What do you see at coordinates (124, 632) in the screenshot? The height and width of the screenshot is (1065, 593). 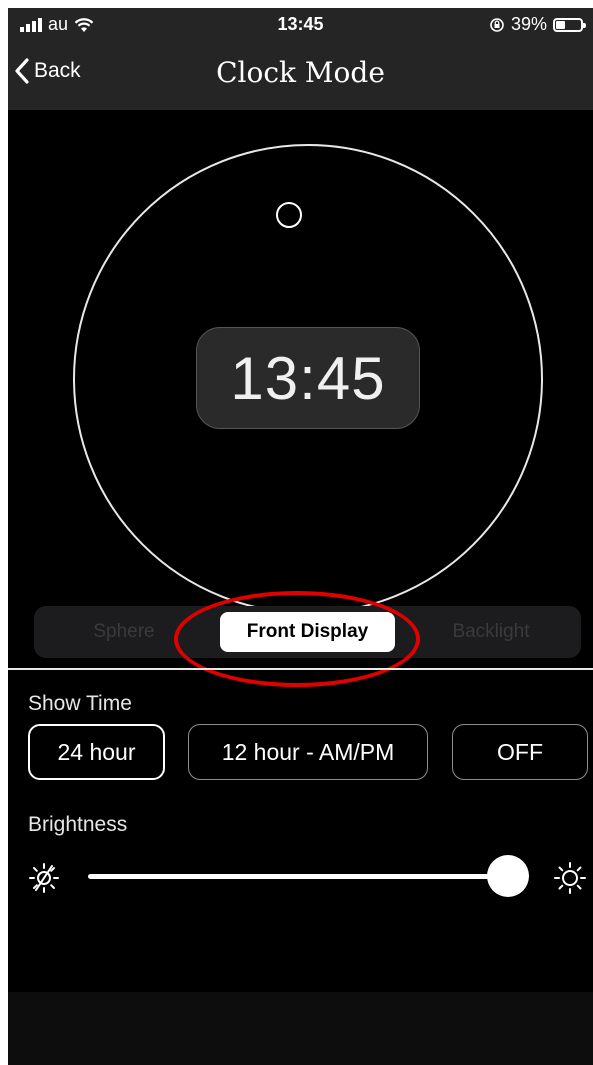 I see `tab-sphere: Sphere` at bounding box center [124, 632].